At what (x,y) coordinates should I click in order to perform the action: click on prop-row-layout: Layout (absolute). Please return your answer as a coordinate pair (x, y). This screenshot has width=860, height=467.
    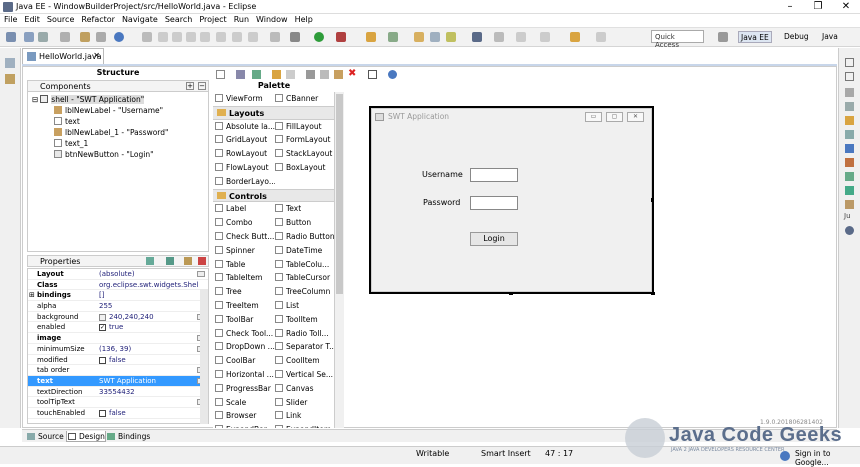
    Looking at the image, I should click on (118, 274).